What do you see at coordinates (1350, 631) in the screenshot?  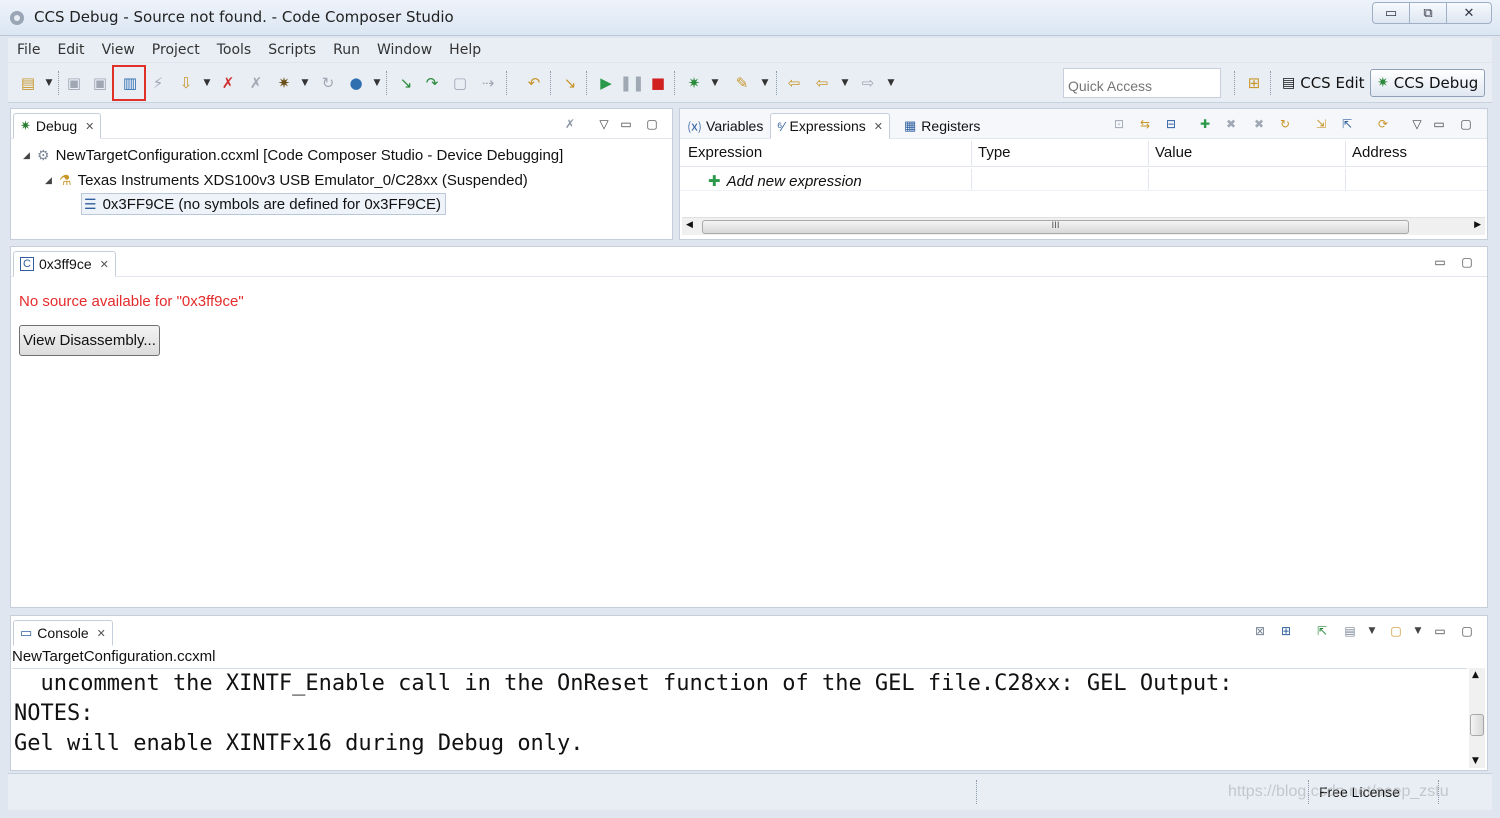 I see `display-console-icon: ▤` at bounding box center [1350, 631].